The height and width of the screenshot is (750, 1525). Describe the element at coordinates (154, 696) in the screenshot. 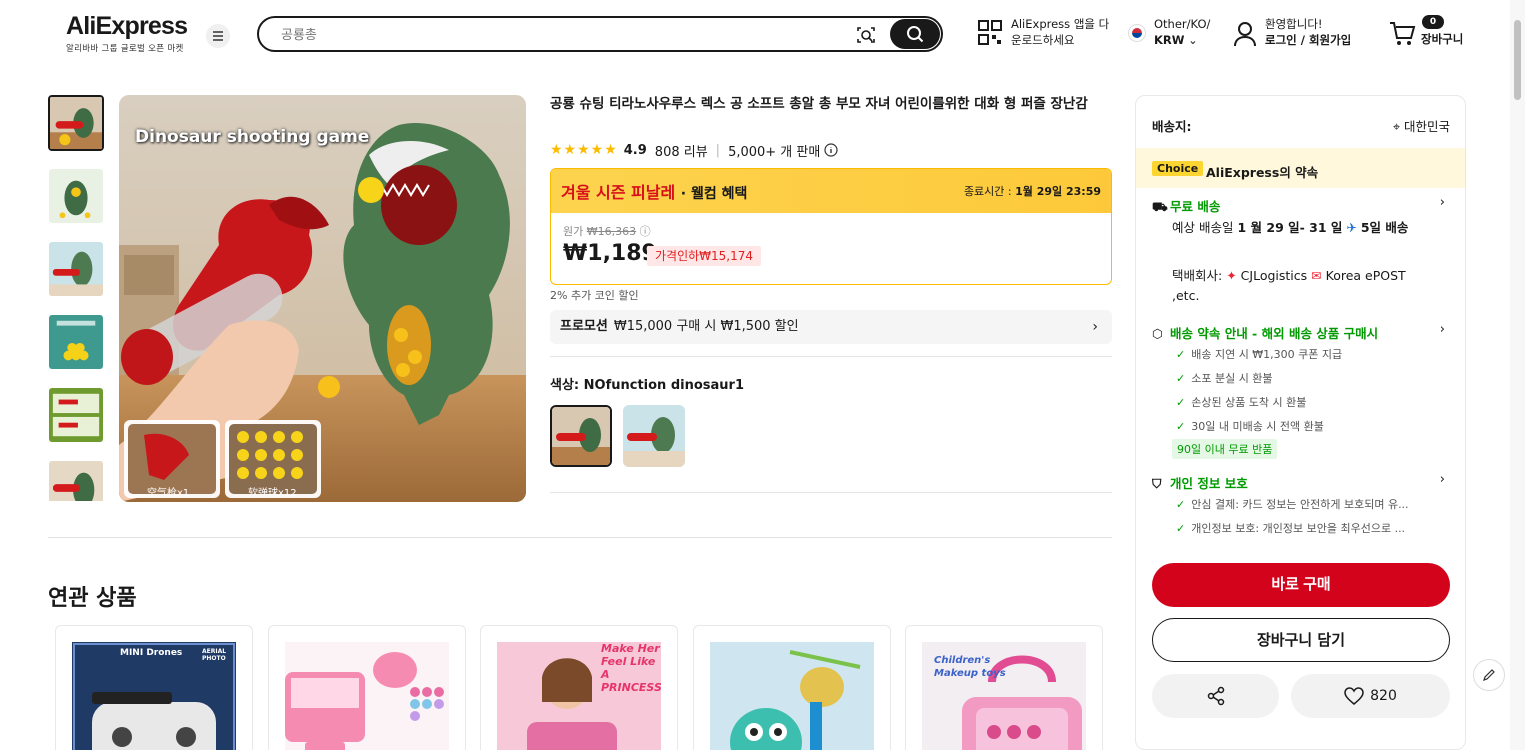

I see `product-image: MINI Drones AERIAL PHOTO` at that location.